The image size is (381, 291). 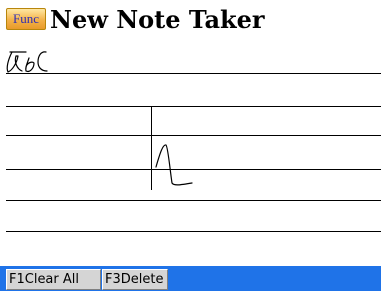 I want to click on clear-all-button: F1Clear All, so click(x=53, y=279).